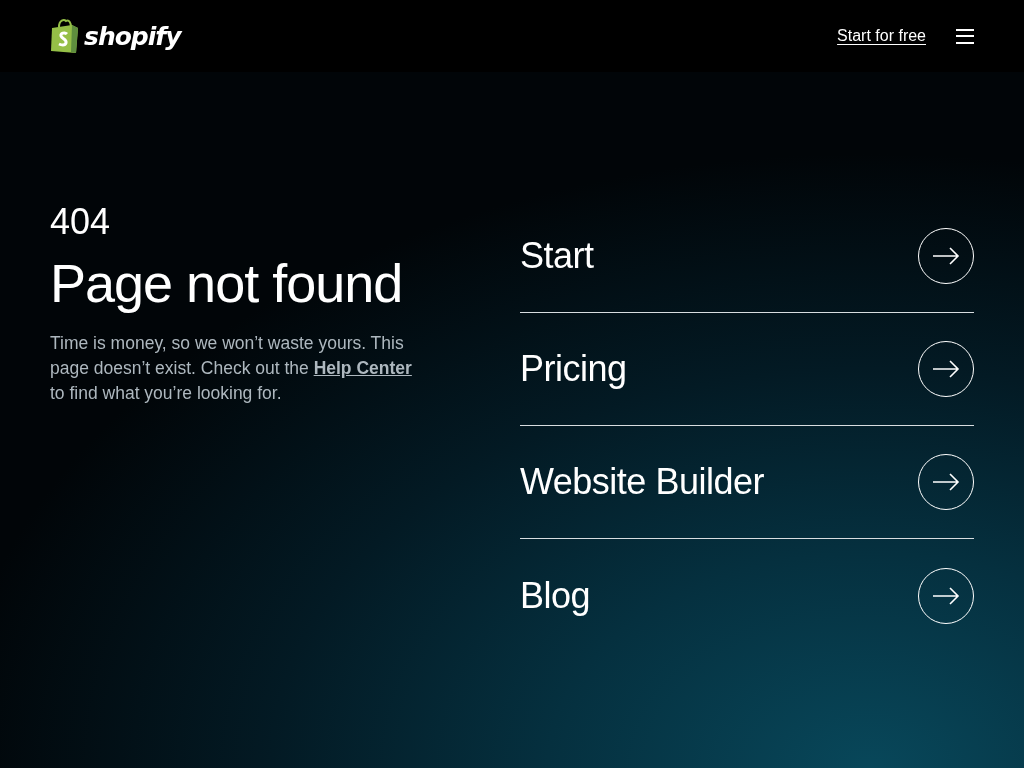 The image size is (1024, 768). What do you see at coordinates (747, 595) in the screenshot?
I see `nav-link: Blog` at bounding box center [747, 595].